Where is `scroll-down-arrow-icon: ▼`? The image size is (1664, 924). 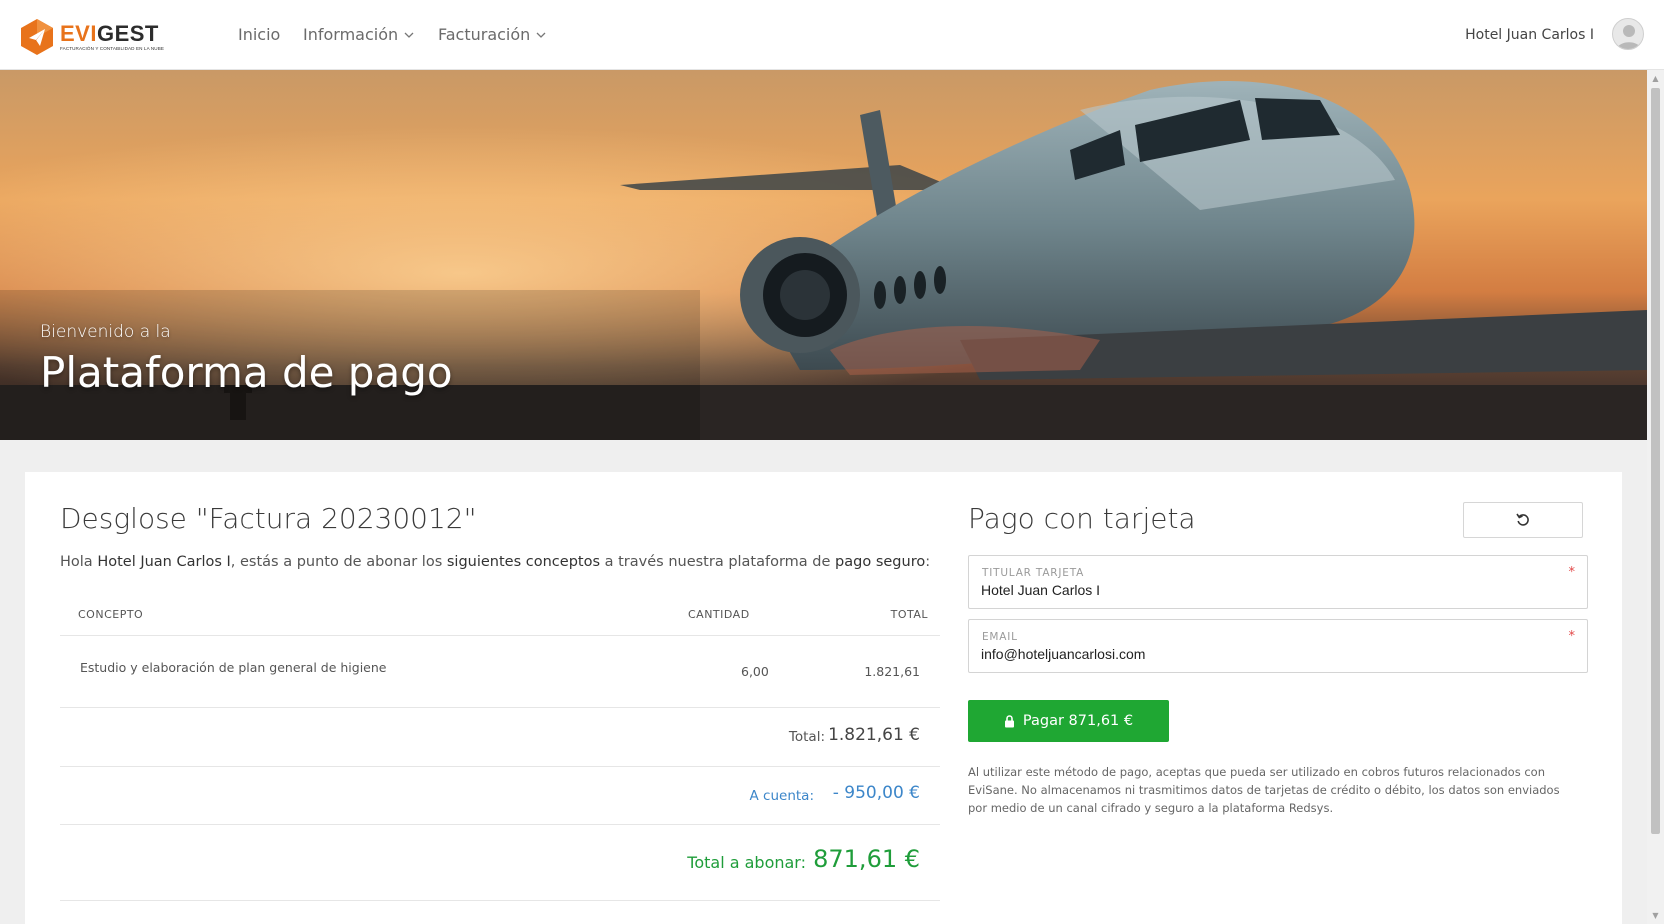 scroll-down-arrow-icon: ▼ is located at coordinates (1655, 915).